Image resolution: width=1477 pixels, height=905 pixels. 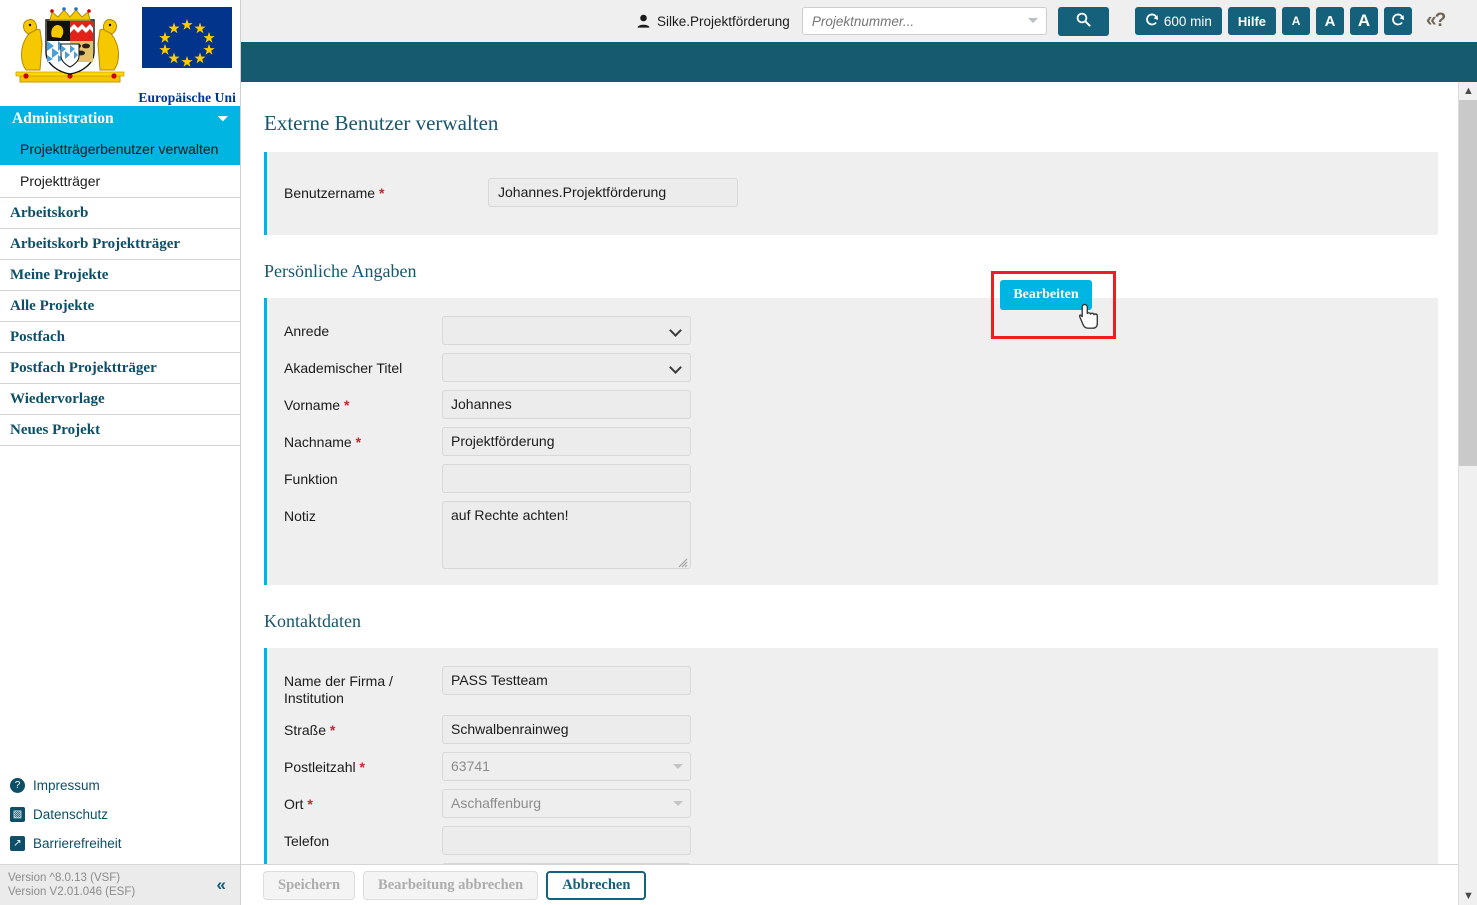 I want to click on sidebar-item-meine-projekte: Meine Projekte, so click(x=120, y=275).